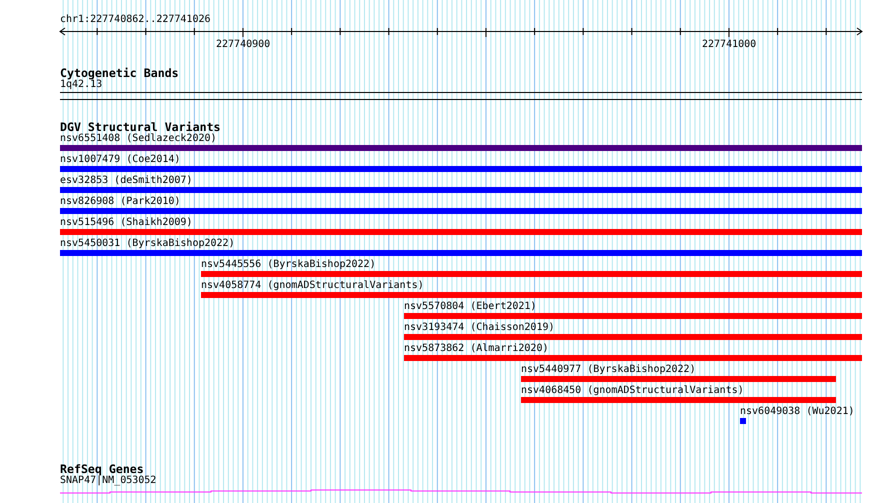 The image size is (890, 503). What do you see at coordinates (608, 370) in the screenshot?
I see `feature-label: nsv5440977 (ByrskaBishop2022)` at bounding box center [608, 370].